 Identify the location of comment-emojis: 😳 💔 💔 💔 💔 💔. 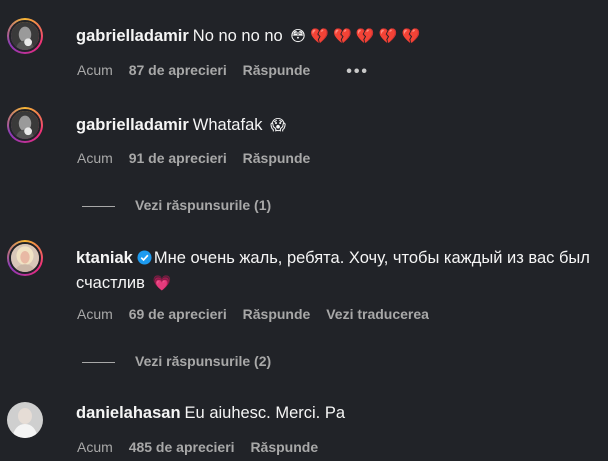
(355, 36).